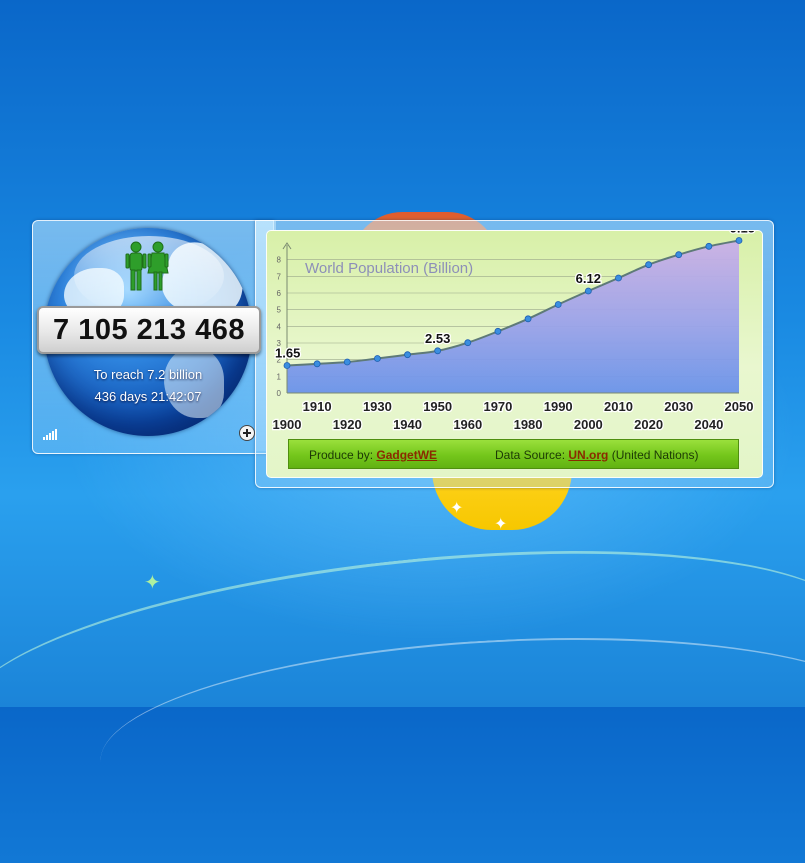  Describe the element at coordinates (389, 268) in the screenshot. I see `chart-title: World Population (Billion)` at that location.